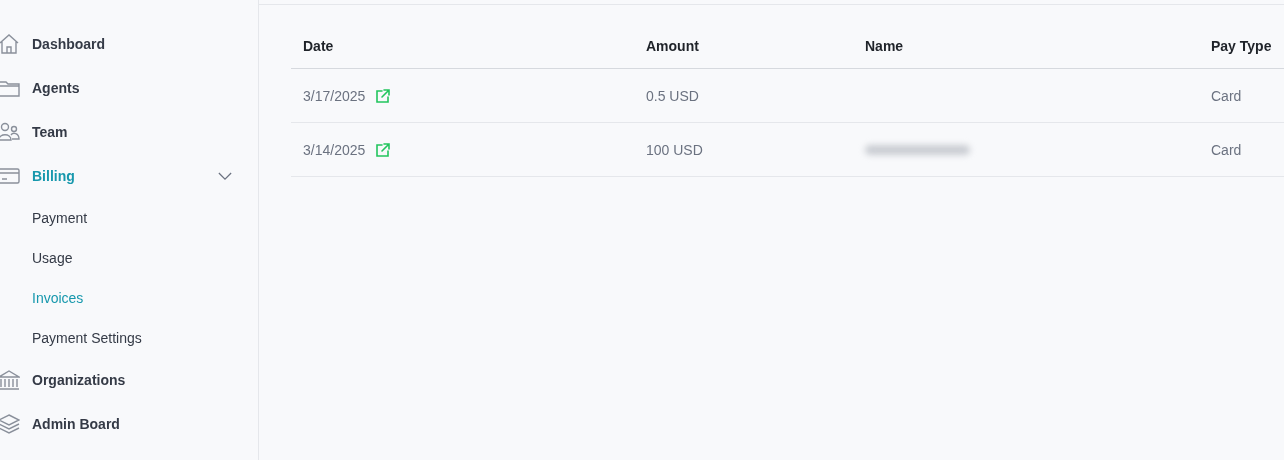 The width and height of the screenshot is (1284, 460). Describe the element at coordinates (10, 44) in the screenshot. I see `house-icon` at that location.